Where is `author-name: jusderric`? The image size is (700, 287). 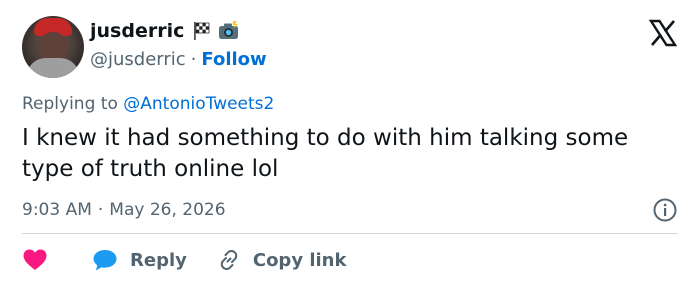 author-name: jusderric is located at coordinates (137, 31).